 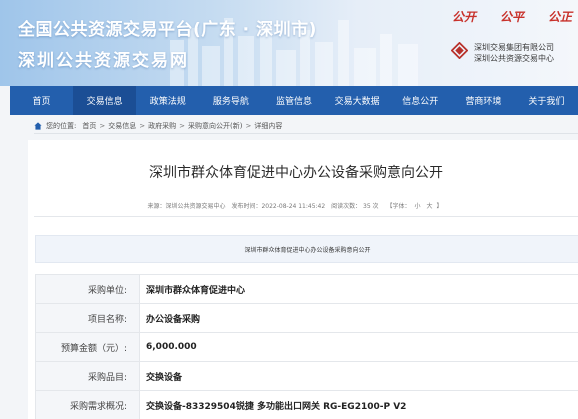 I want to click on org-name-group: 深圳交易集团有限公司, so click(x=514, y=47).